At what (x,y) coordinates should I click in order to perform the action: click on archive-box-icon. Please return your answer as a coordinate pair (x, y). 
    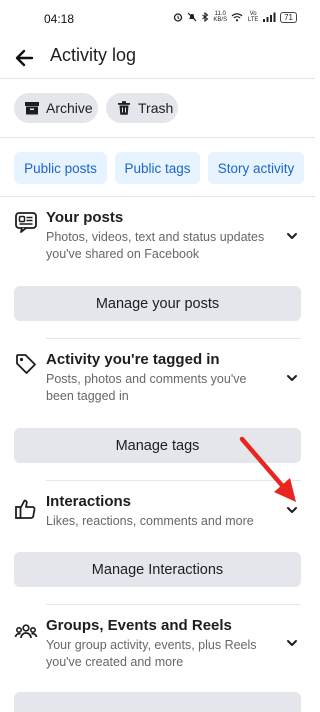
    Looking at the image, I should click on (32, 108).